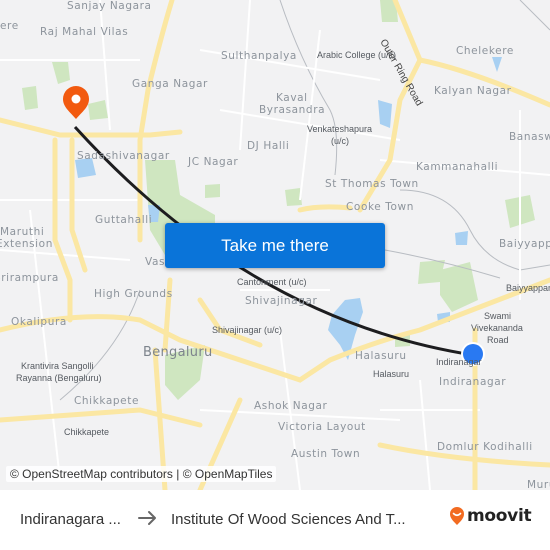  Describe the element at coordinates (498, 340) in the screenshot. I see `map-label-swami-vivekananda-3: Road` at that location.